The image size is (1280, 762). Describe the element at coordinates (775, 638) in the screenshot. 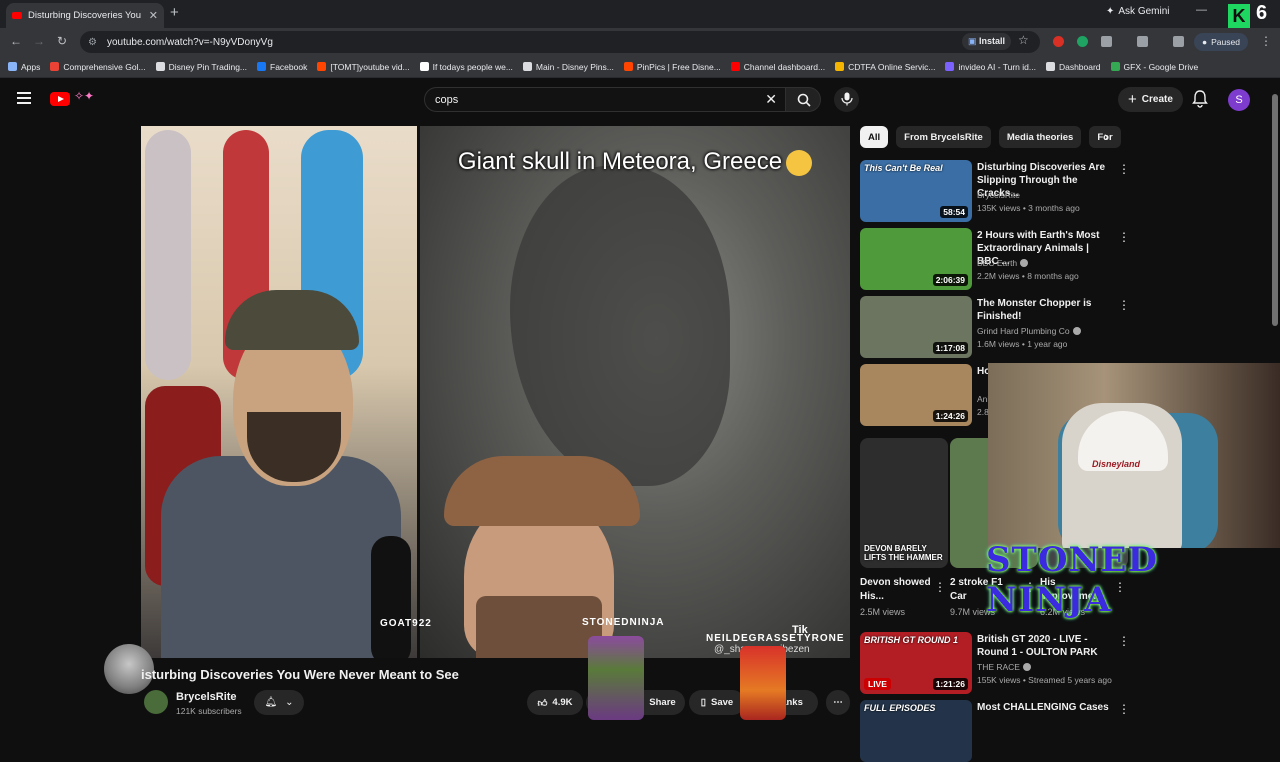

I see `overlay-handle-neil: NEILDEGRASSETYRONE` at that location.